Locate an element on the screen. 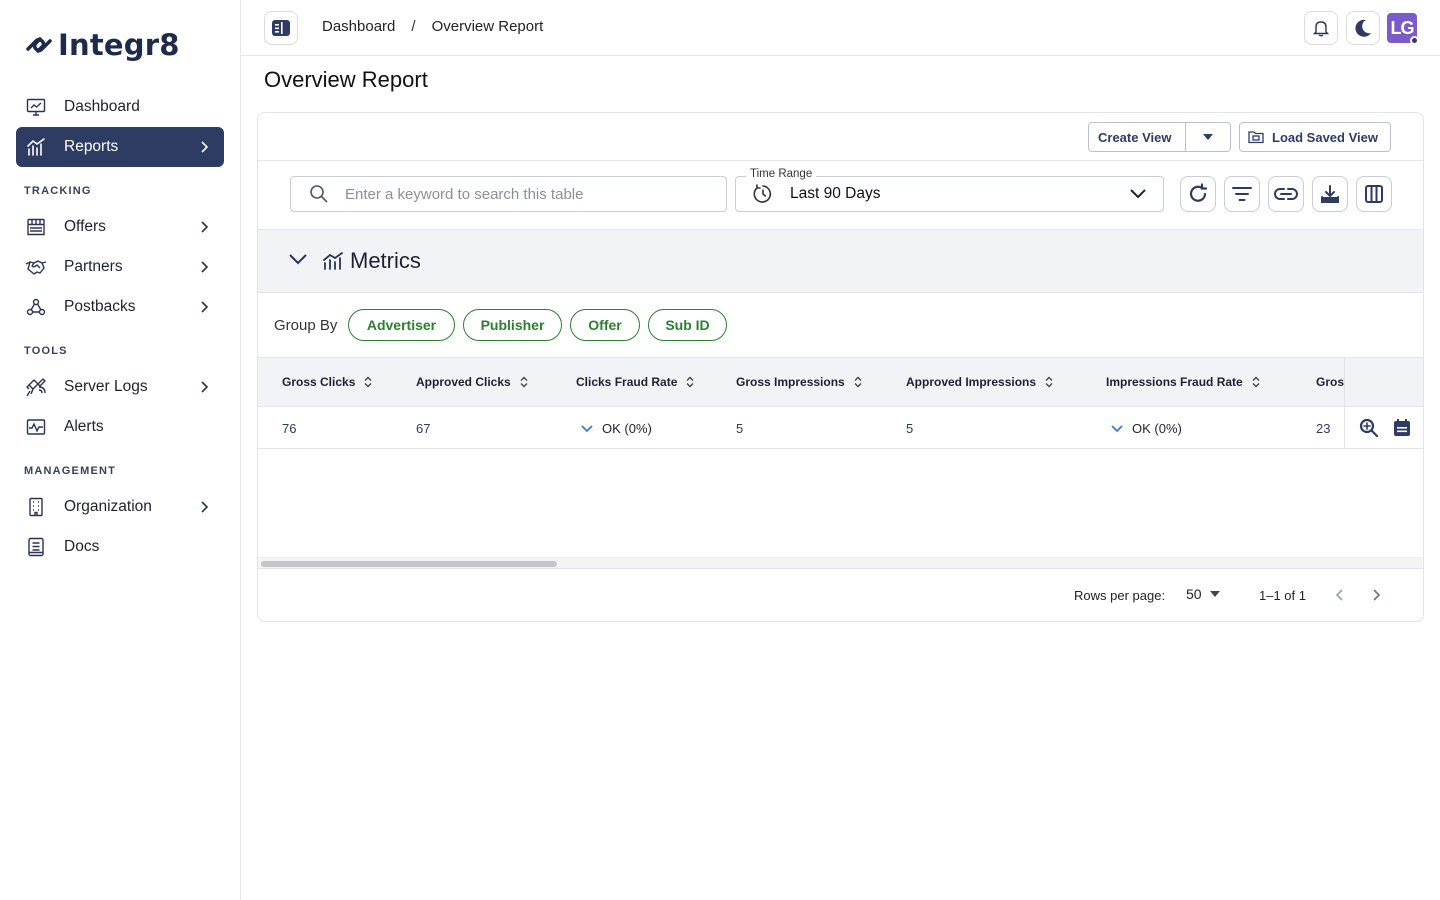 The width and height of the screenshot is (1440, 900). refresh-icon is located at coordinates (1198, 192).